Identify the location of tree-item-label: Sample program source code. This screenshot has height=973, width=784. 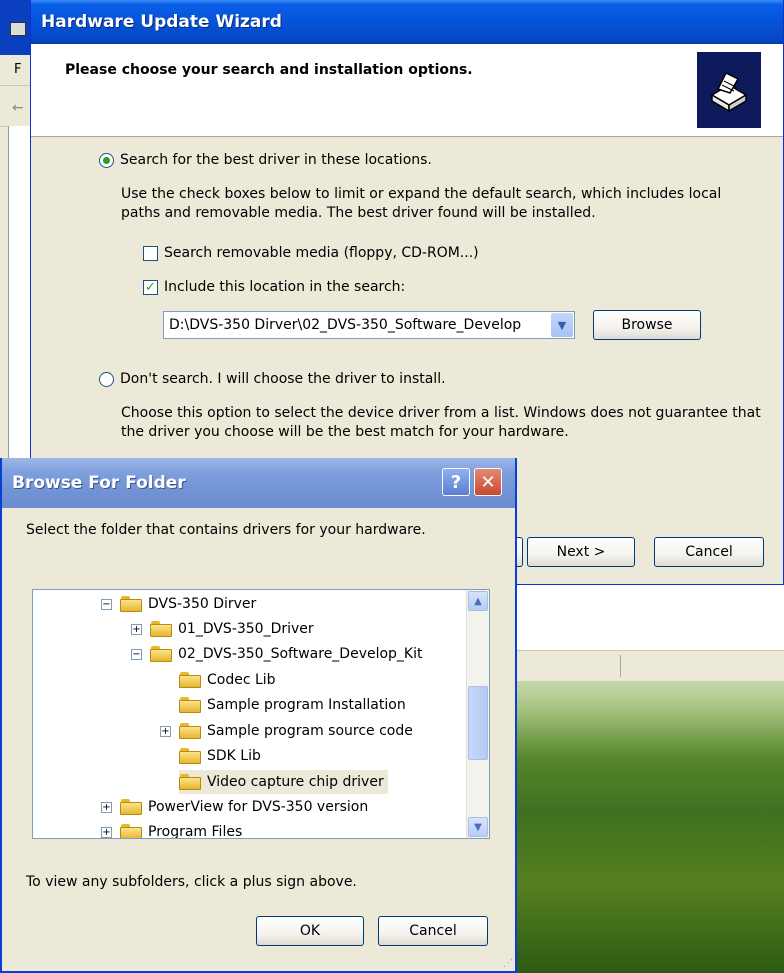
(310, 731).